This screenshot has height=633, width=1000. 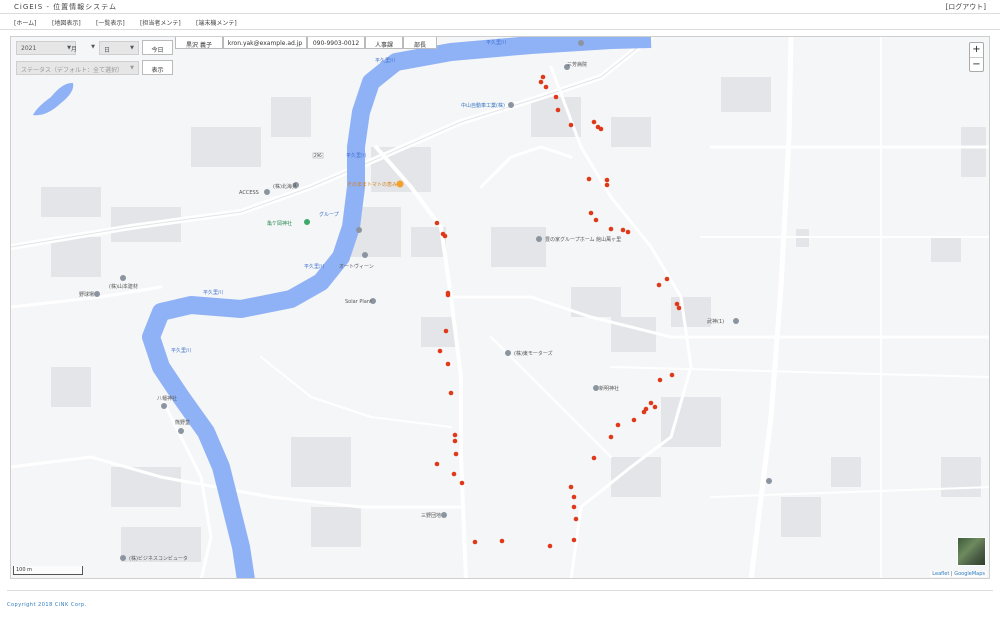 What do you see at coordinates (976, 50) in the screenshot?
I see `zoom-in-button: +` at bounding box center [976, 50].